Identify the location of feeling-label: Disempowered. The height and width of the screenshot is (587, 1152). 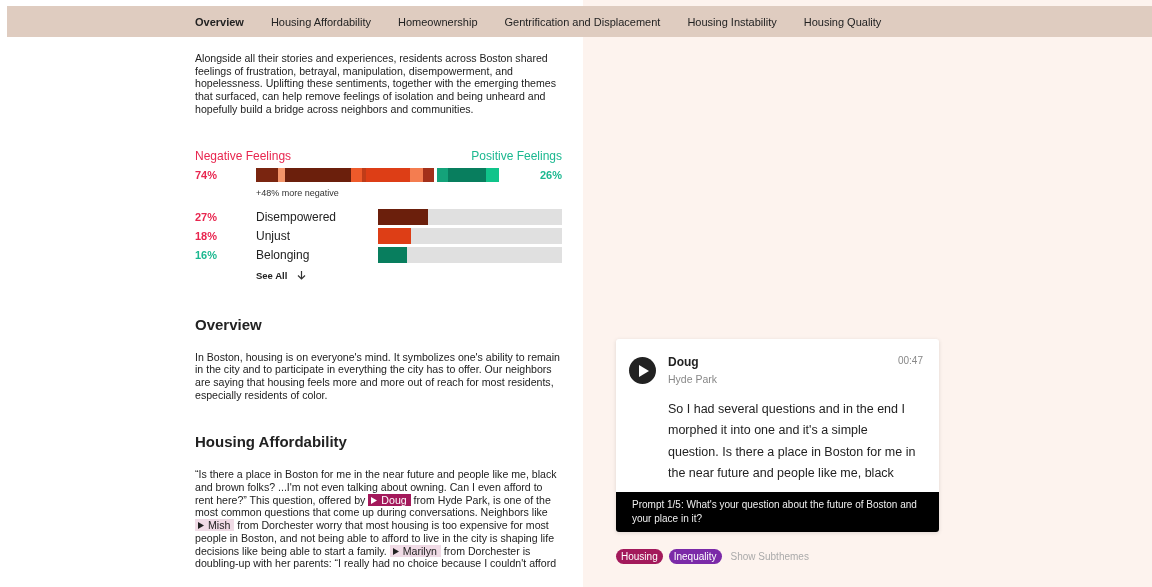
(297, 217).